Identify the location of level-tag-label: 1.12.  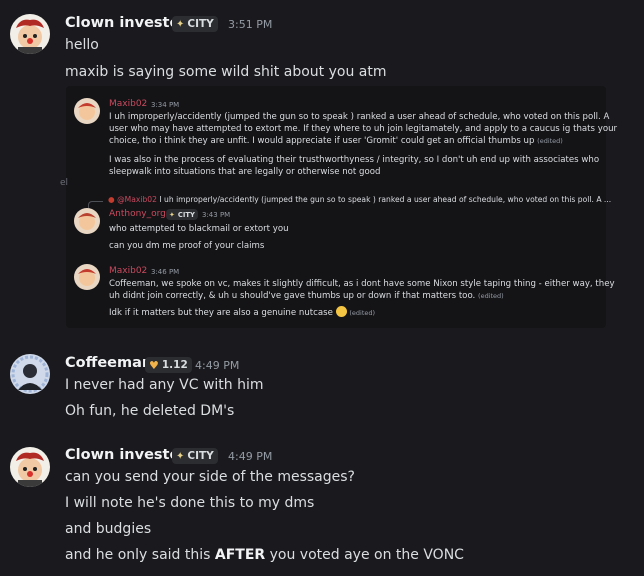
(174, 365).